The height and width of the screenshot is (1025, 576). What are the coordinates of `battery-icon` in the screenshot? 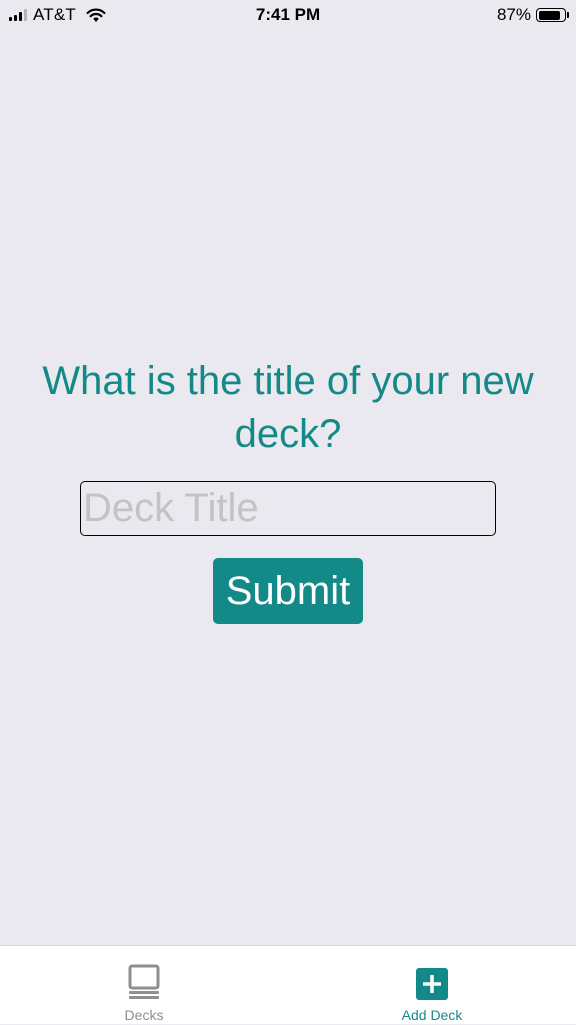 It's located at (552, 15).